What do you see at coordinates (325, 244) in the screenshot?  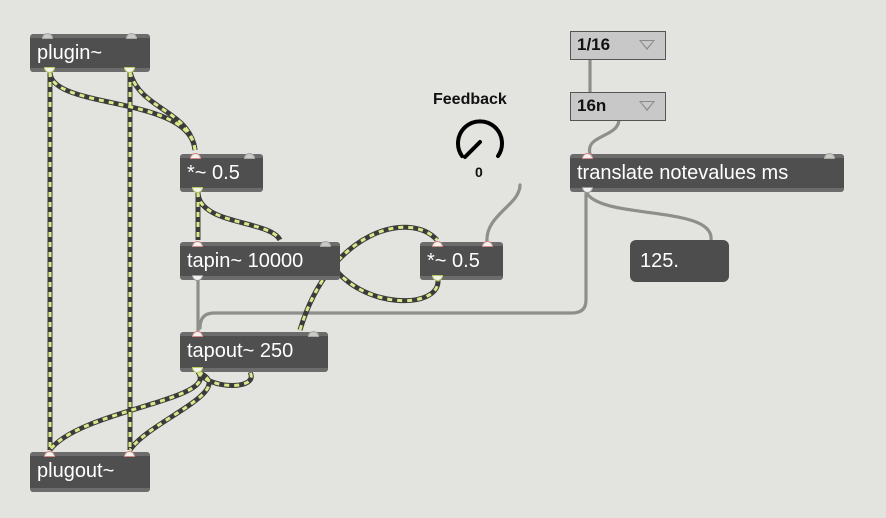 I see `tapin-inlet-right` at bounding box center [325, 244].